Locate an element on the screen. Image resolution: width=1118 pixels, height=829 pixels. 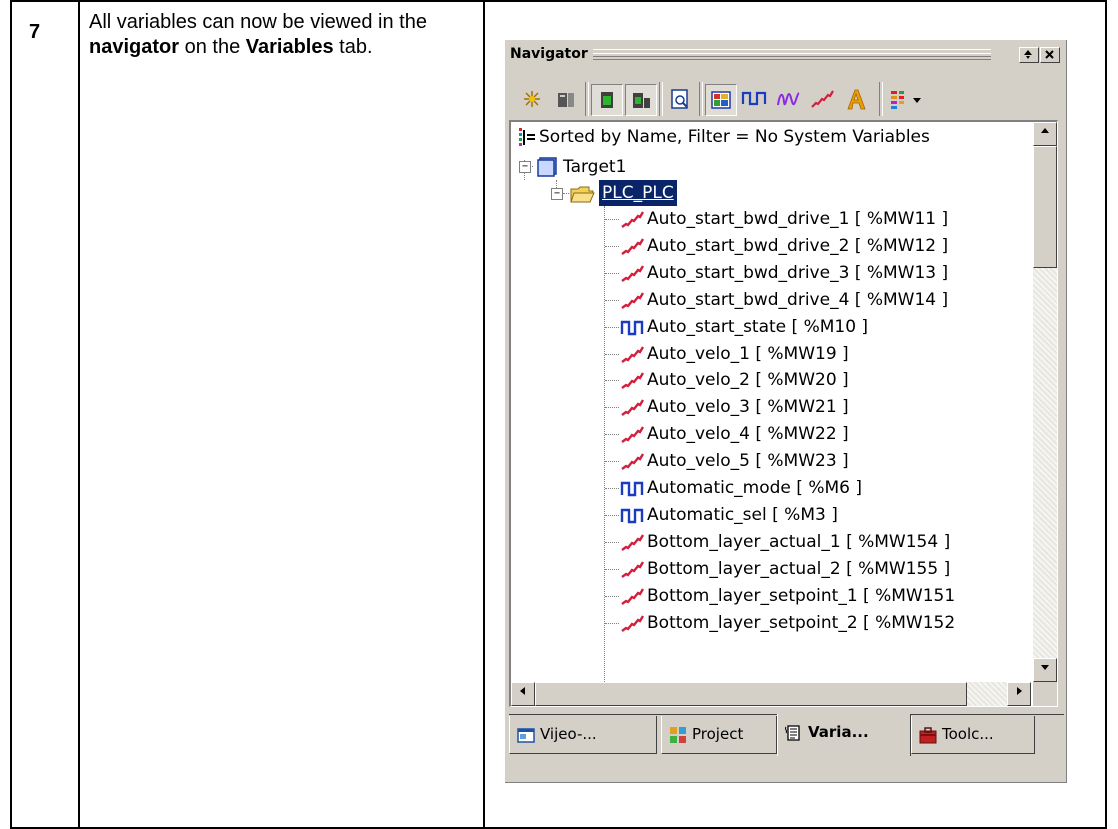
variable-row: Automatic_sel [ %M3 ] is located at coordinates (771, 515).